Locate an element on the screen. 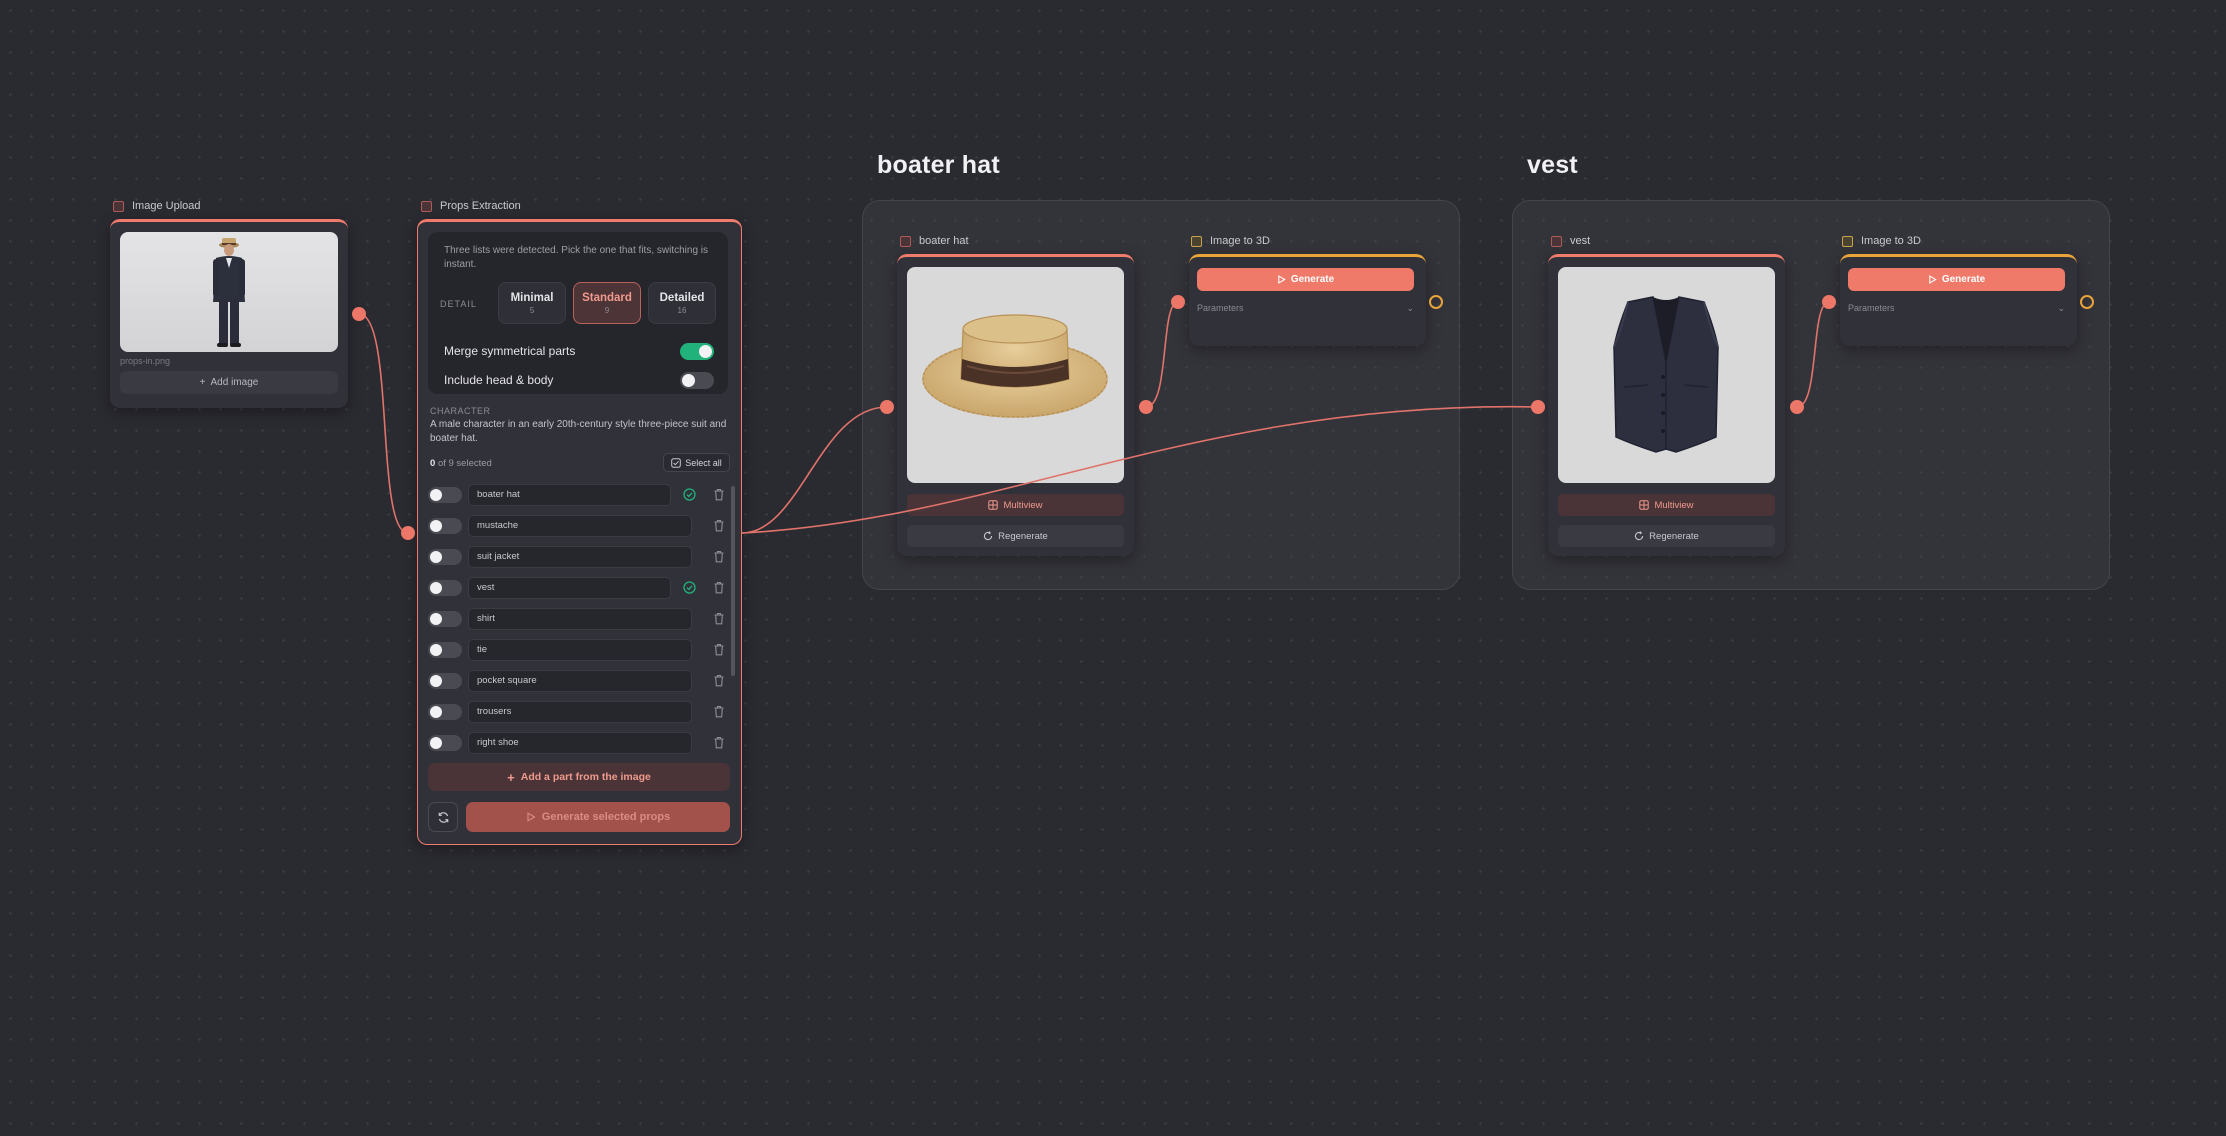 This screenshot has height=1136, width=2226. props-extraction-input-port is located at coordinates (408, 533).